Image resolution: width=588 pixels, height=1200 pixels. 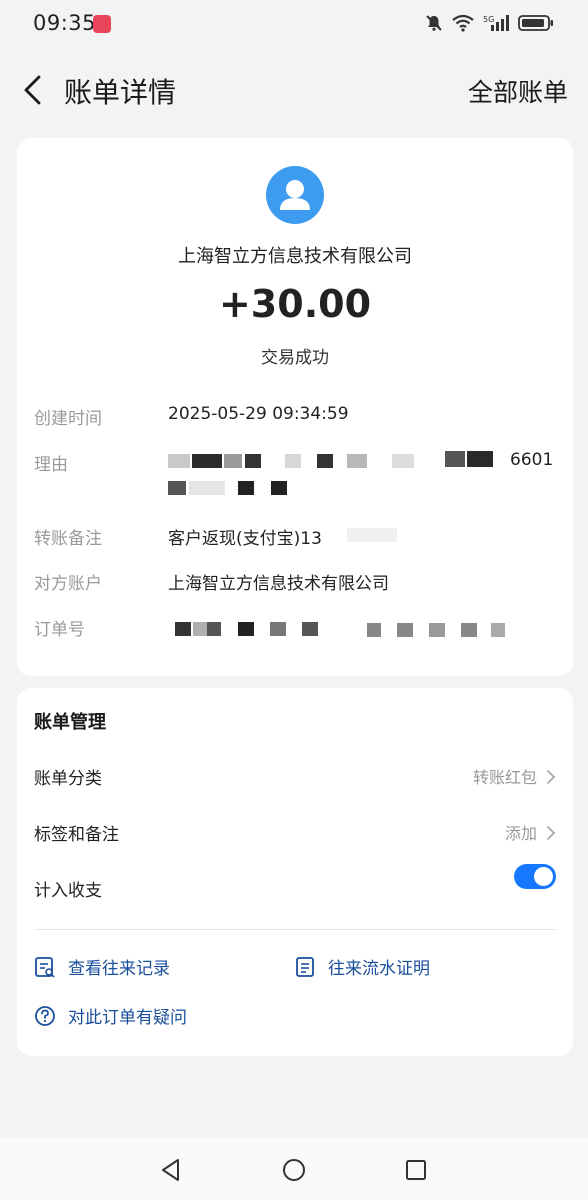 What do you see at coordinates (51, 465) in the screenshot?
I see `reason-label: 理由` at bounding box center [51, 465].